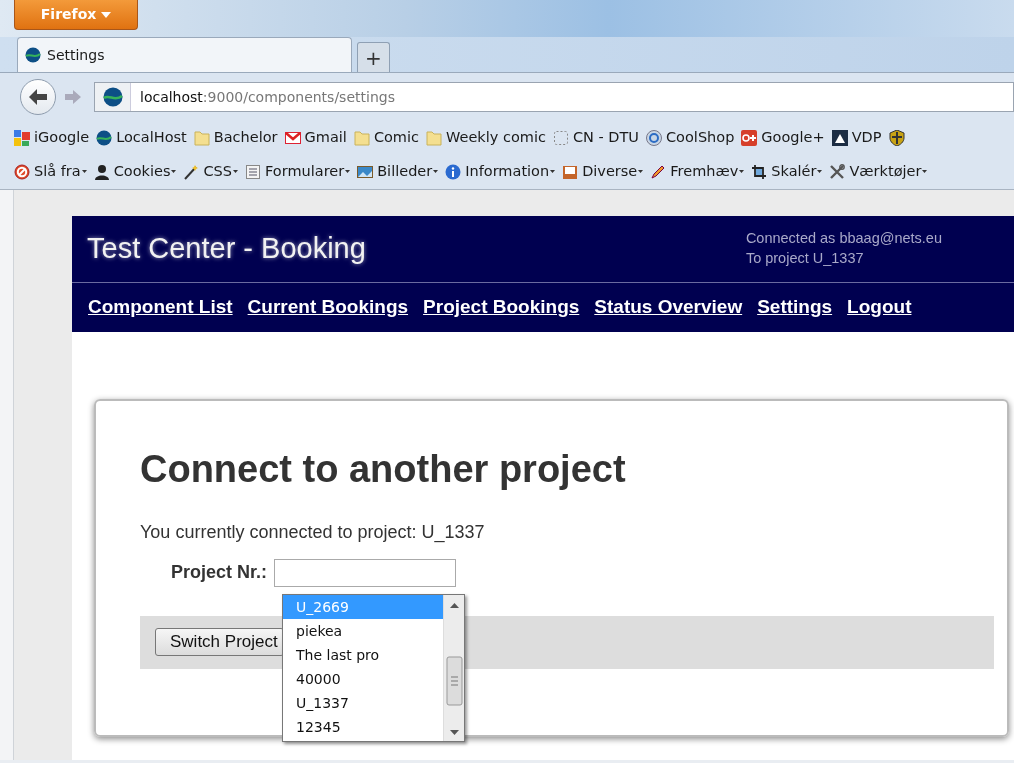 The image size is (1014, 763). I want to click on suggestion-item: U_1337, so click(363, 703).